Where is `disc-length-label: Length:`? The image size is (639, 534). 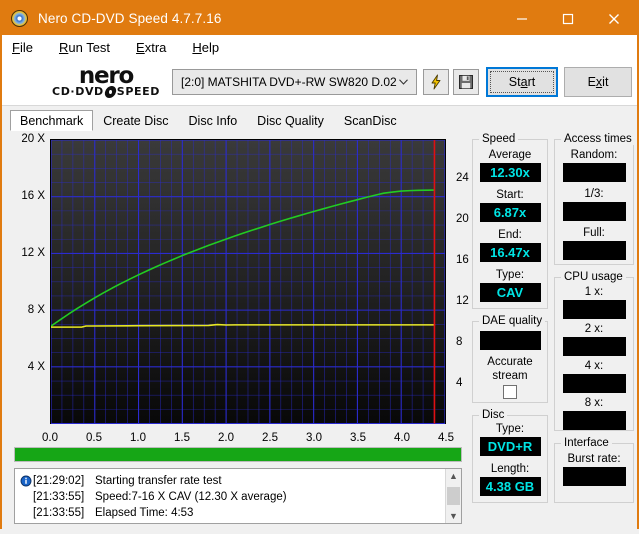 disc-length-label: Length: is located at coordinates (510, 469).